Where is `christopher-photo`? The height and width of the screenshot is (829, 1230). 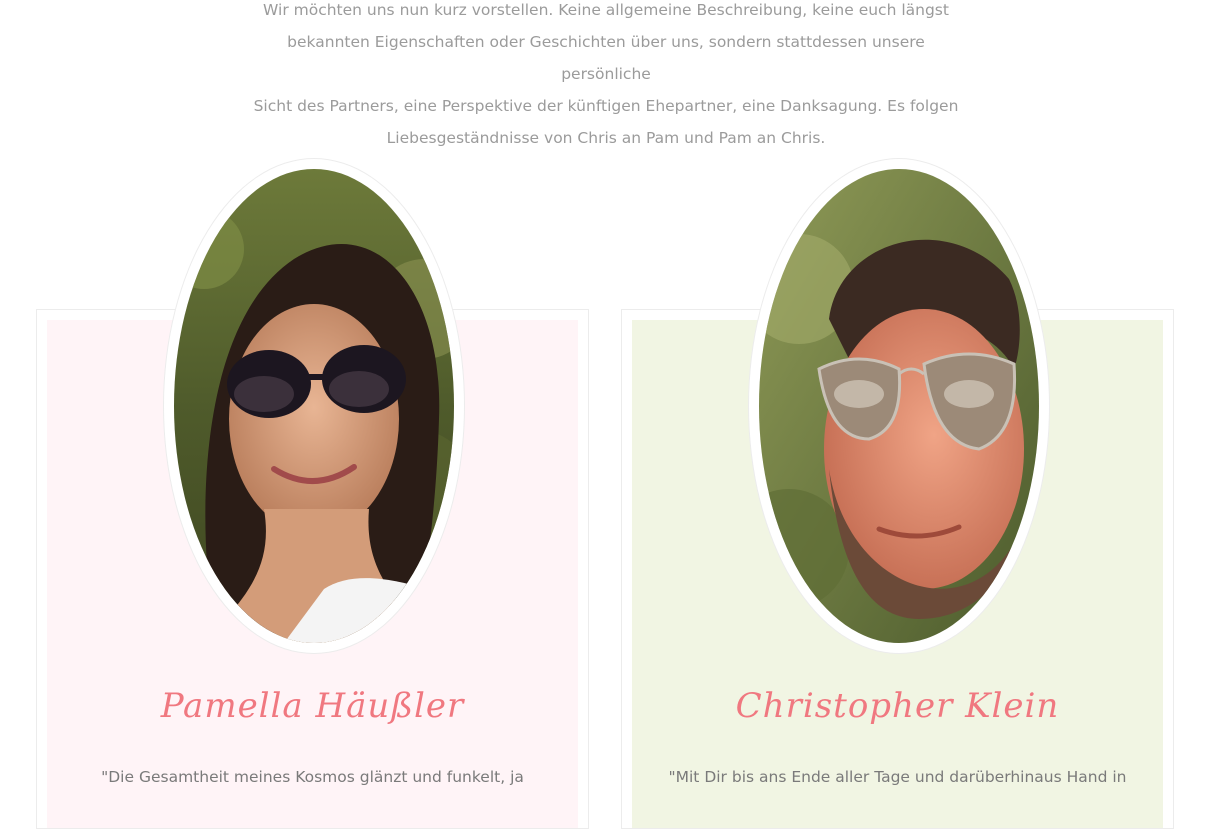 christopher-photo is located at coordinates (899, 406).